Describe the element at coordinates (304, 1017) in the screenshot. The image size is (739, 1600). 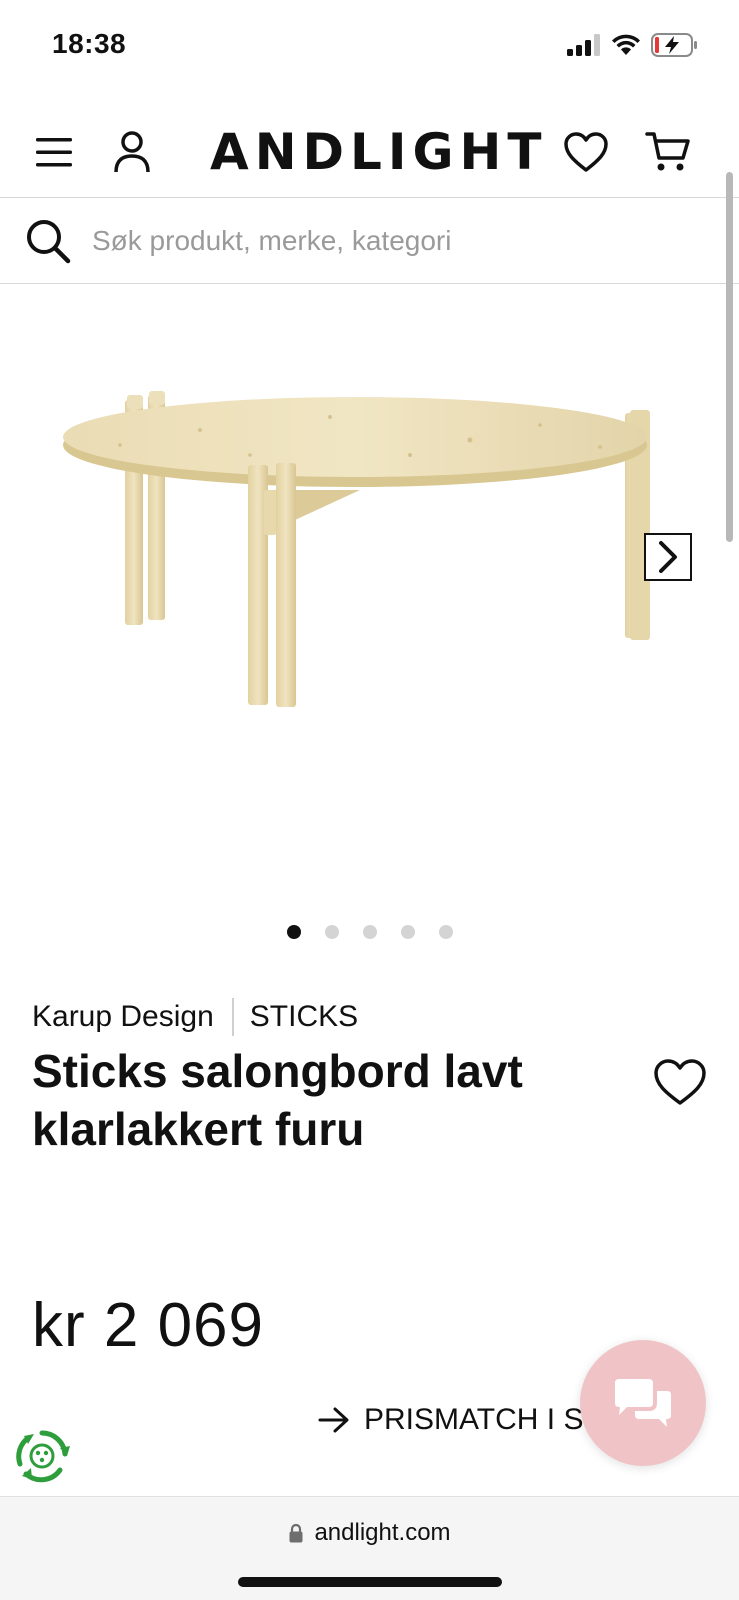
I see `series-link: STICKS` at that location.